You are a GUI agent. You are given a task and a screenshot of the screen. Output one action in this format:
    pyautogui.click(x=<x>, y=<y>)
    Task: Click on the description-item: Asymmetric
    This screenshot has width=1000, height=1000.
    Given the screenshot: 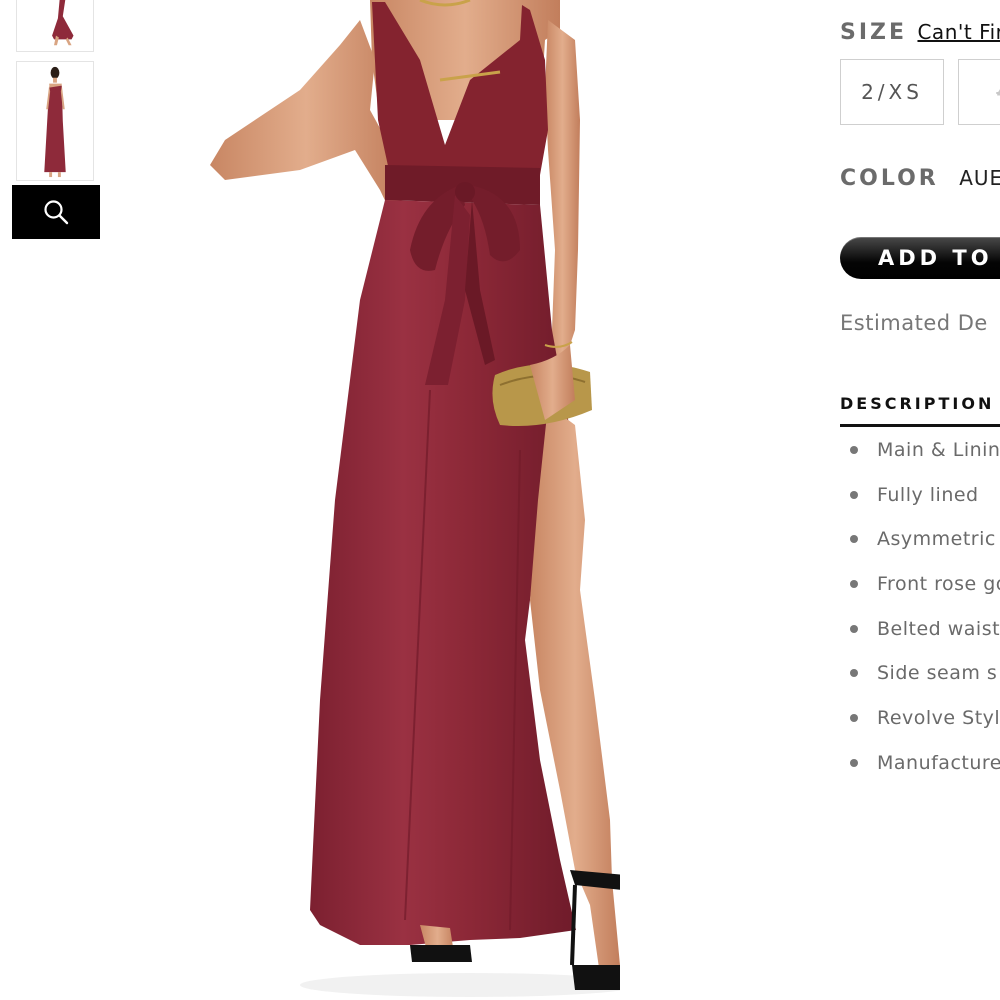 What is the action you would take?
    pyautogui.click(x=920, y=541)
    